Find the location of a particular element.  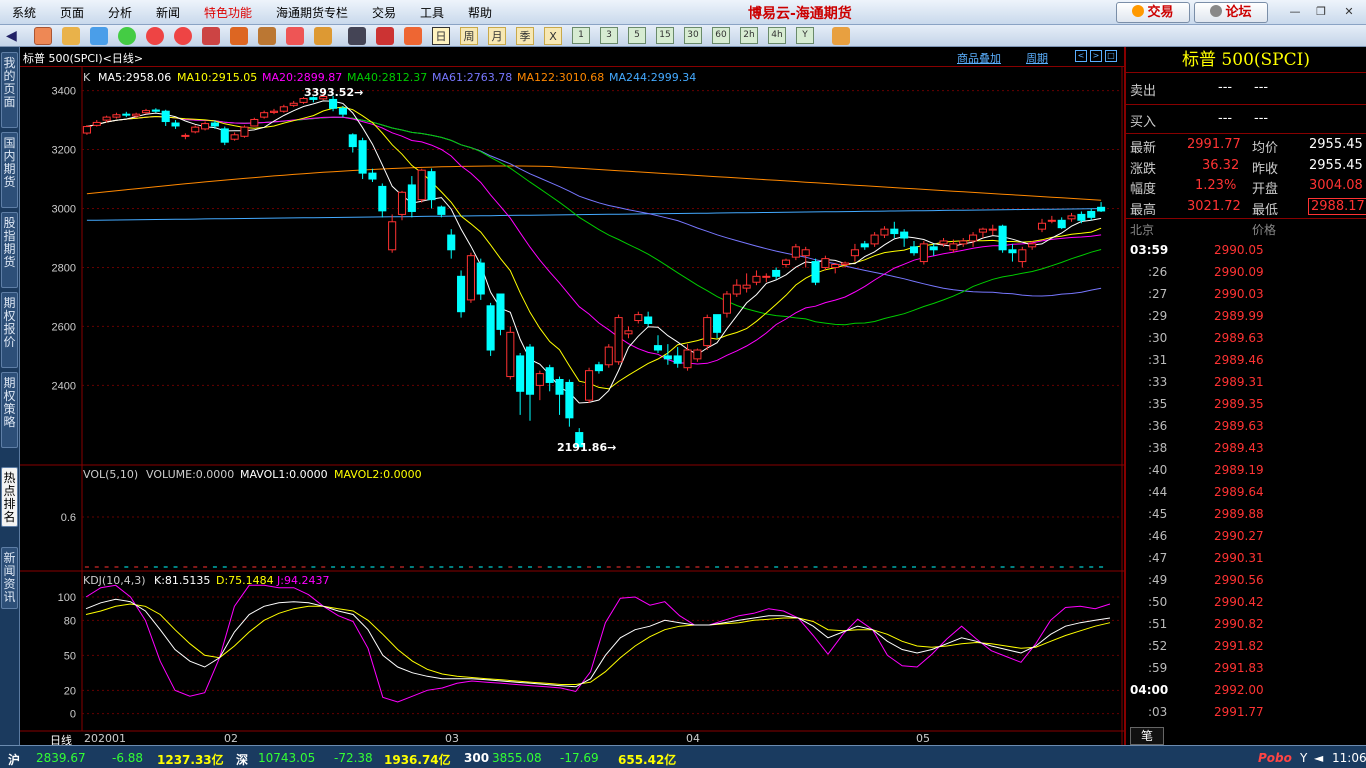

folder-icon is located at coordinates (71, 36).